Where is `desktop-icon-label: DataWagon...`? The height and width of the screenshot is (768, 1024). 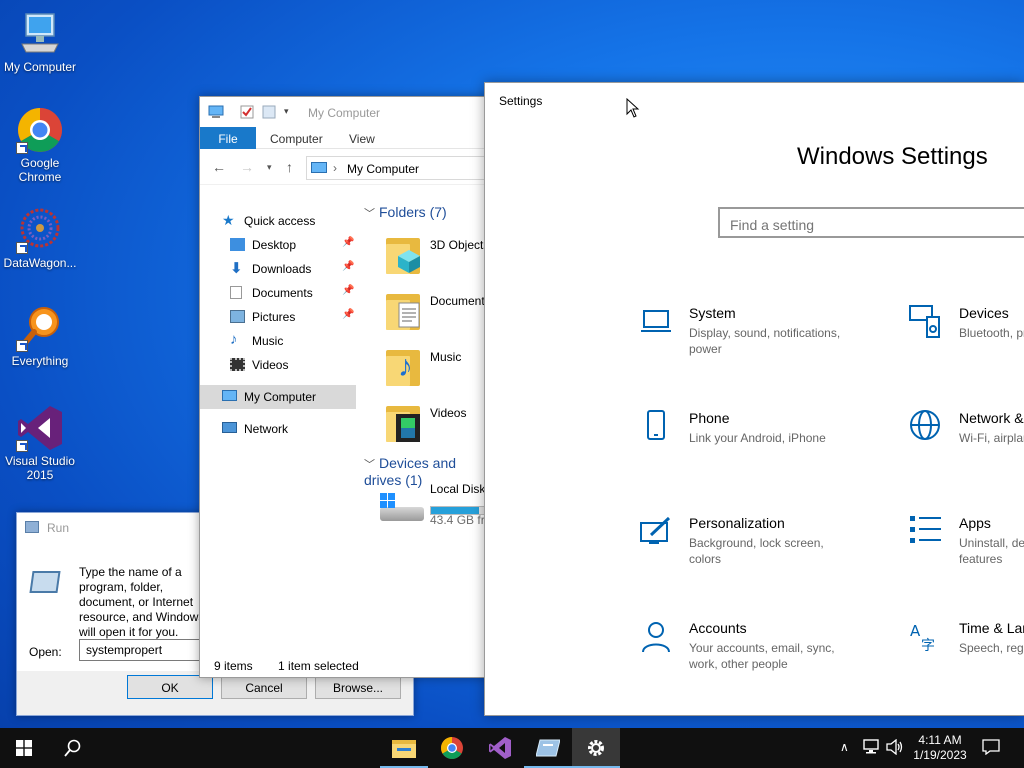
desktop-icon-label: DataWagon... is located at coordinates (40, 263).